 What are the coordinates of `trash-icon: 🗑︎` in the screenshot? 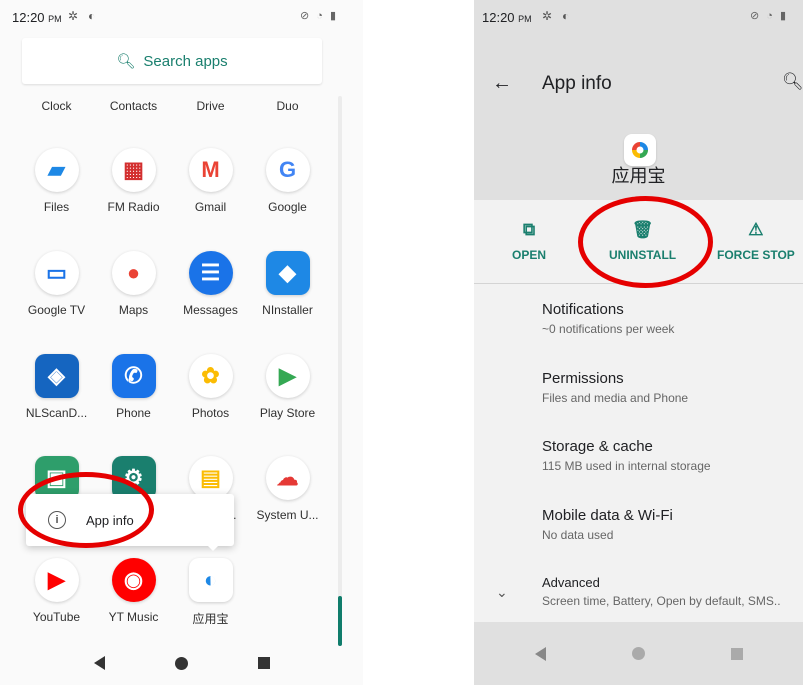 It's located at (642, 229).